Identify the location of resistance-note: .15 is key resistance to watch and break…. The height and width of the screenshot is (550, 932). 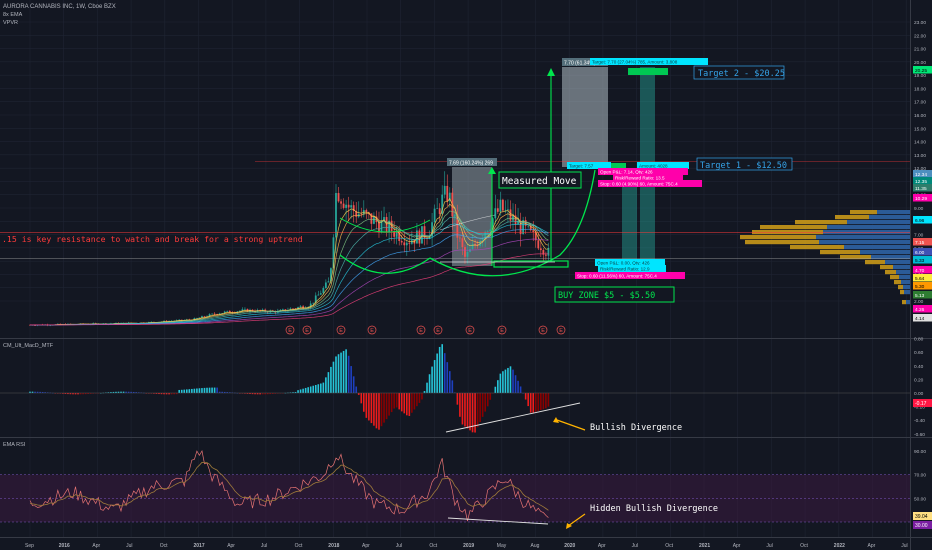
(152, 239).